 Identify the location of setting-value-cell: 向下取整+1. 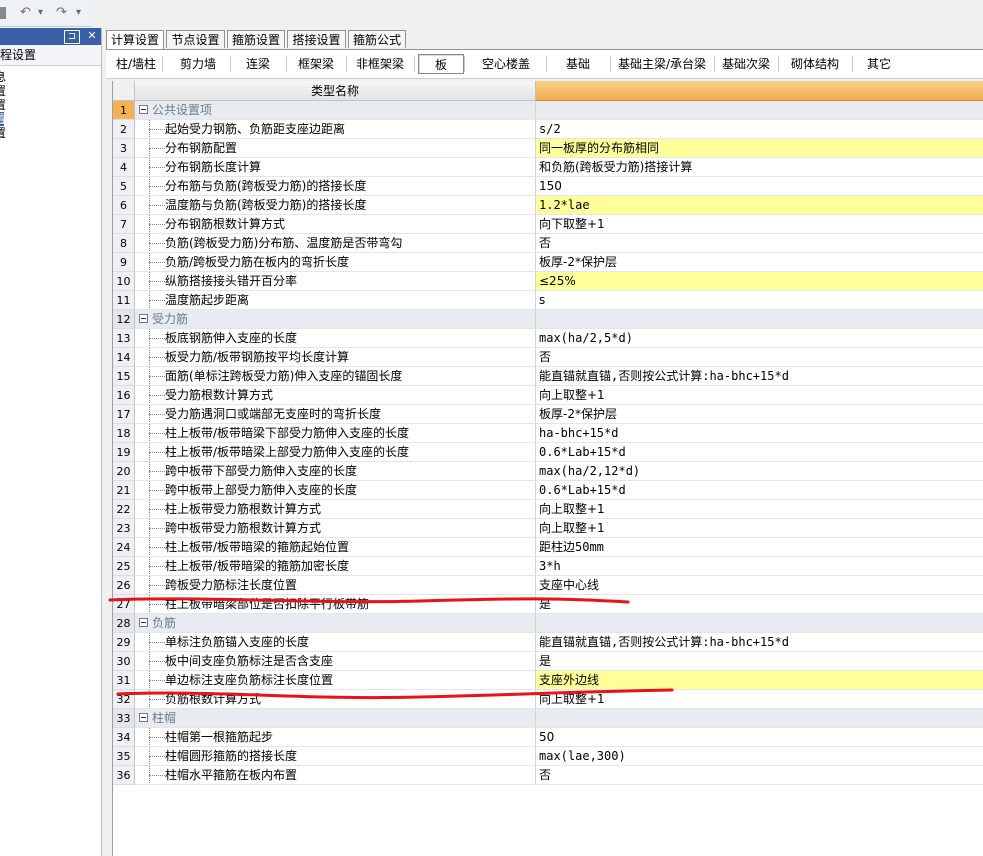
(759, 224).